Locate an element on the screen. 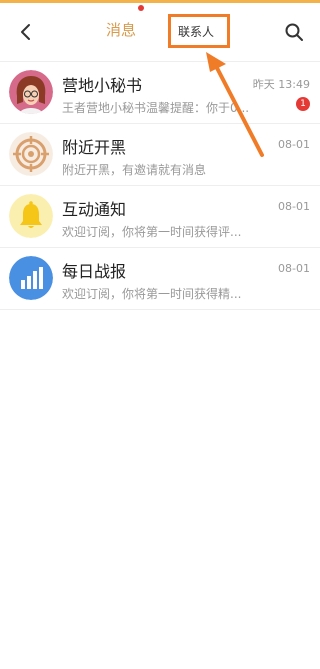  message-time: 昨天 13:49 is located at coordinates (281, 84).